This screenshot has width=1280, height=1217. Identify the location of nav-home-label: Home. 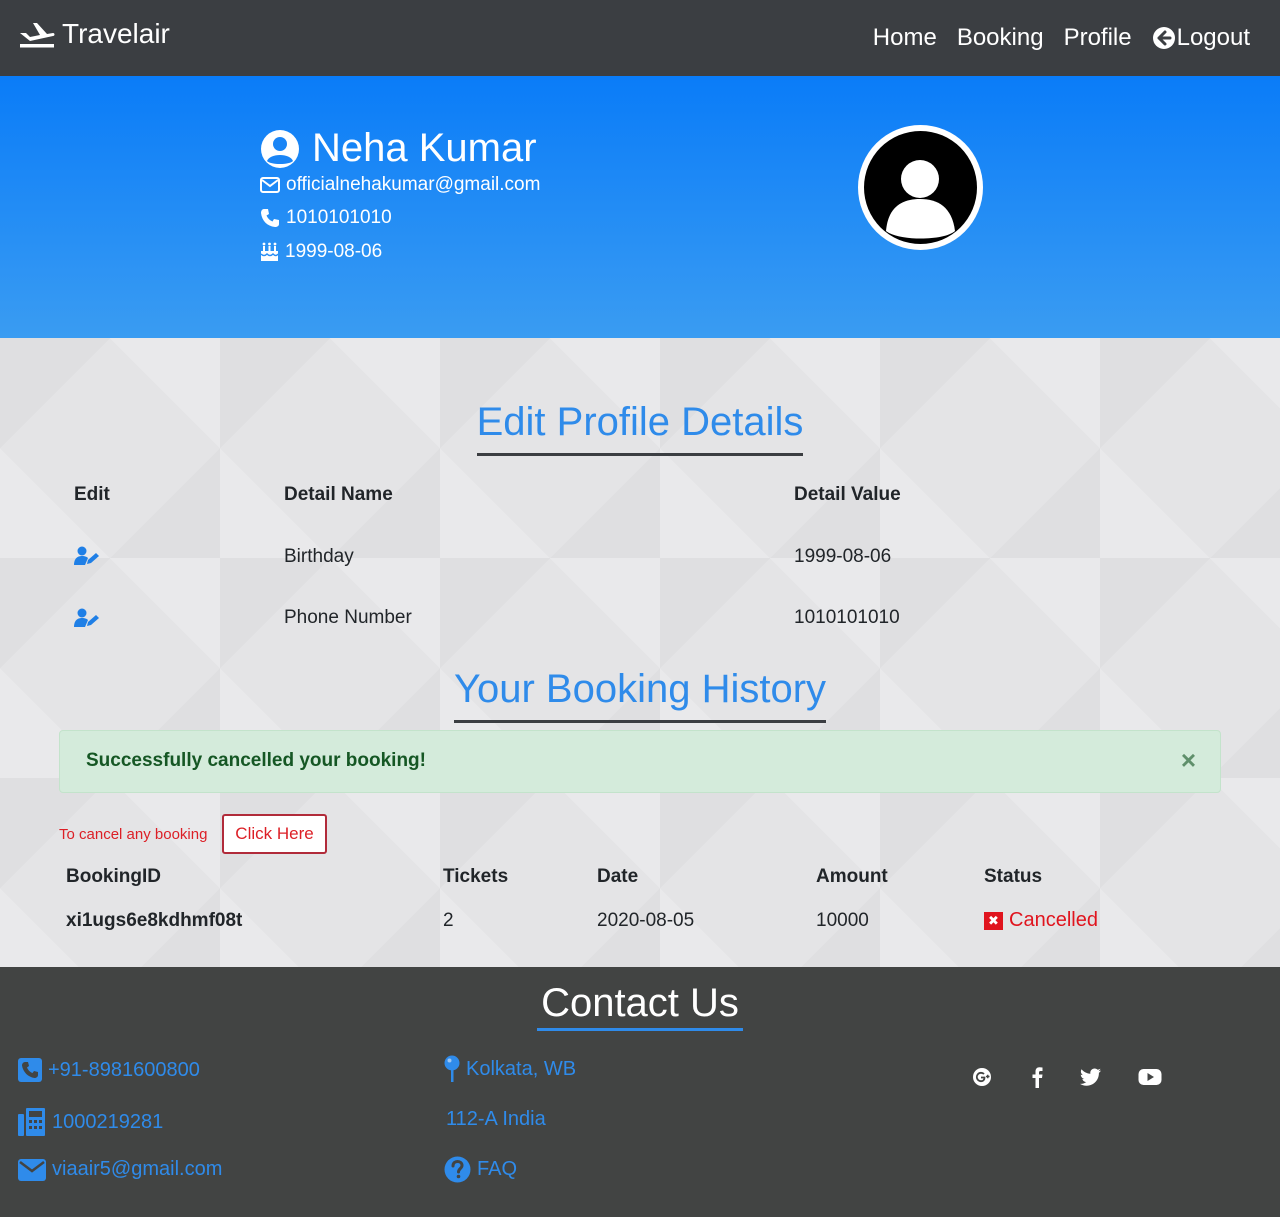
(904, 37).